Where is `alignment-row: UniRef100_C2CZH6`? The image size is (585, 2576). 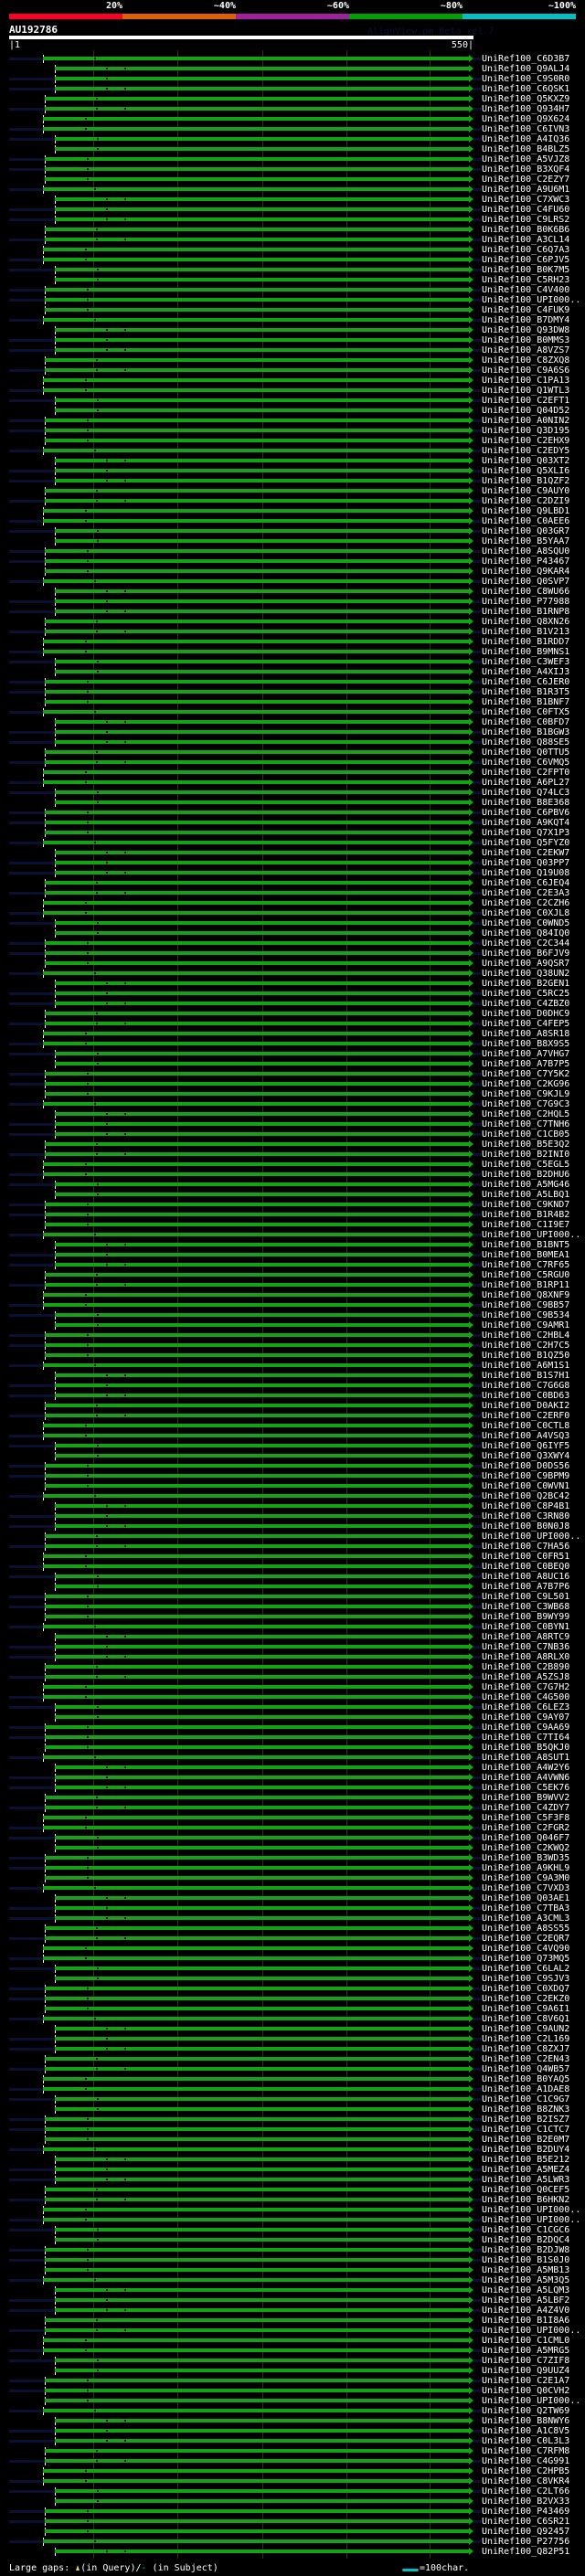 alignment-row: UniRef100_C2CZH6 is located at coordinates (293, 903).